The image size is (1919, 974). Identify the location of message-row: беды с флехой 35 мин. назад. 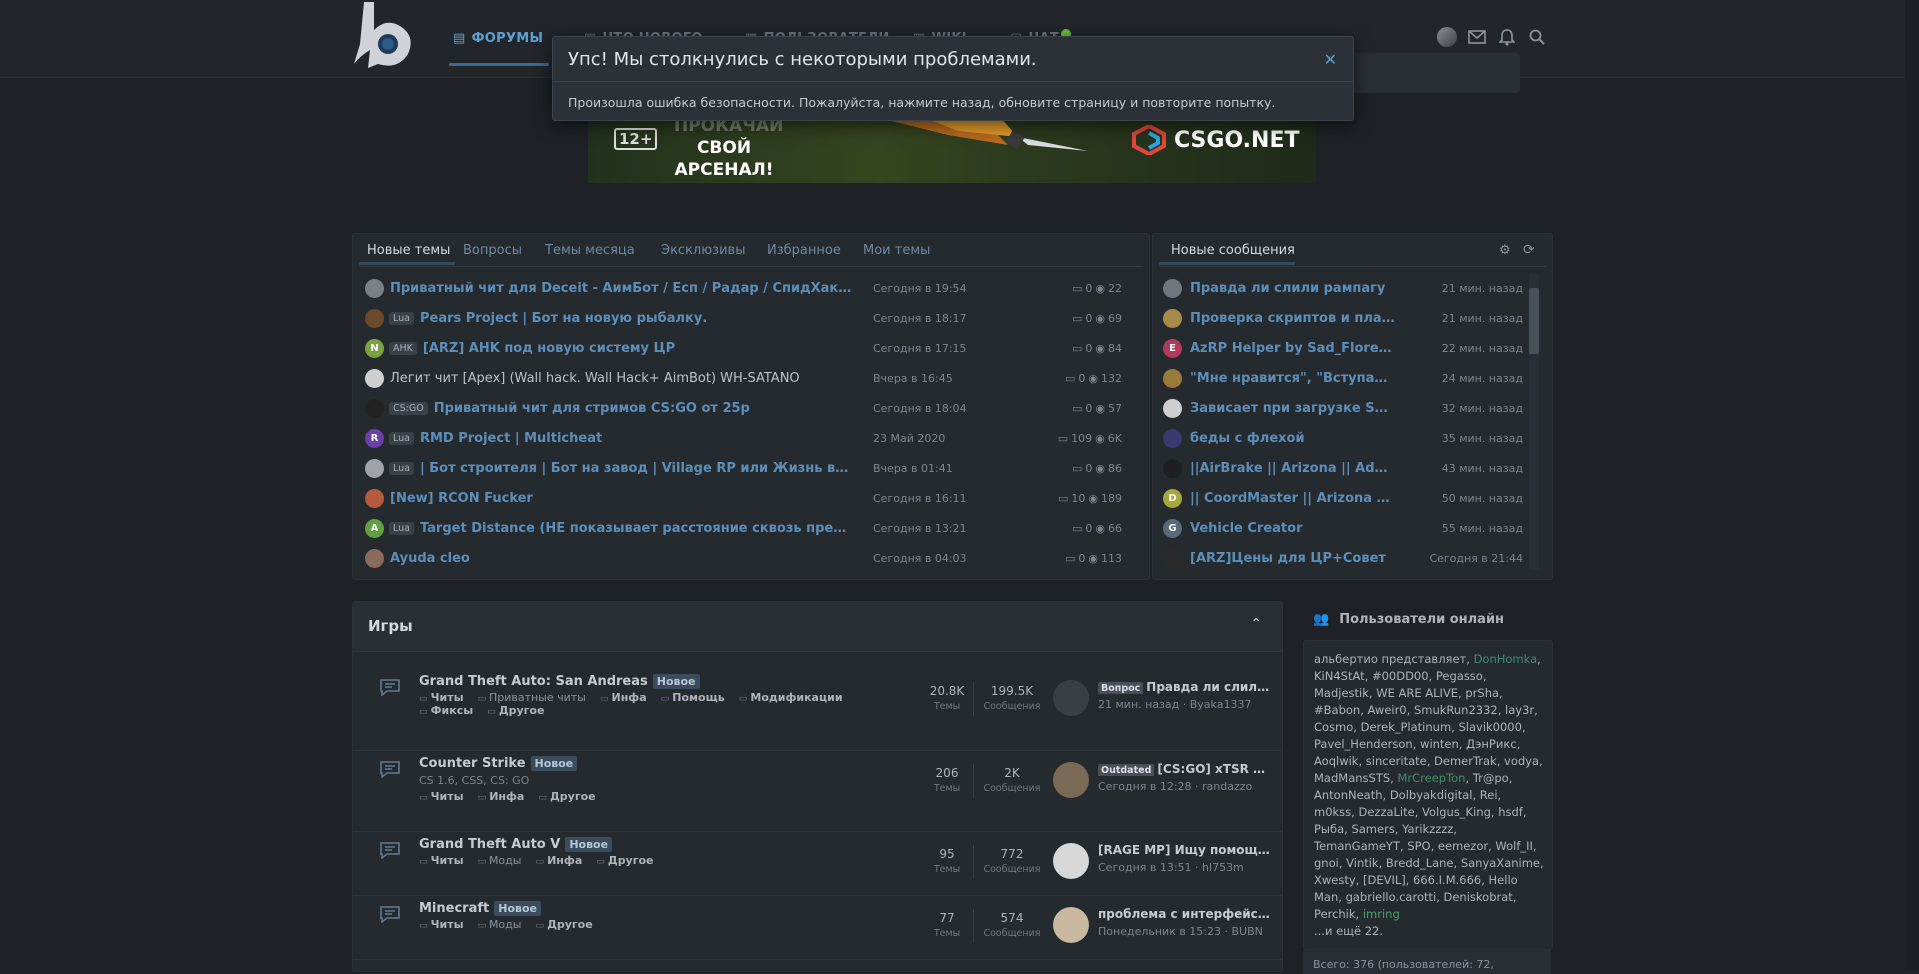
(1343, 438).